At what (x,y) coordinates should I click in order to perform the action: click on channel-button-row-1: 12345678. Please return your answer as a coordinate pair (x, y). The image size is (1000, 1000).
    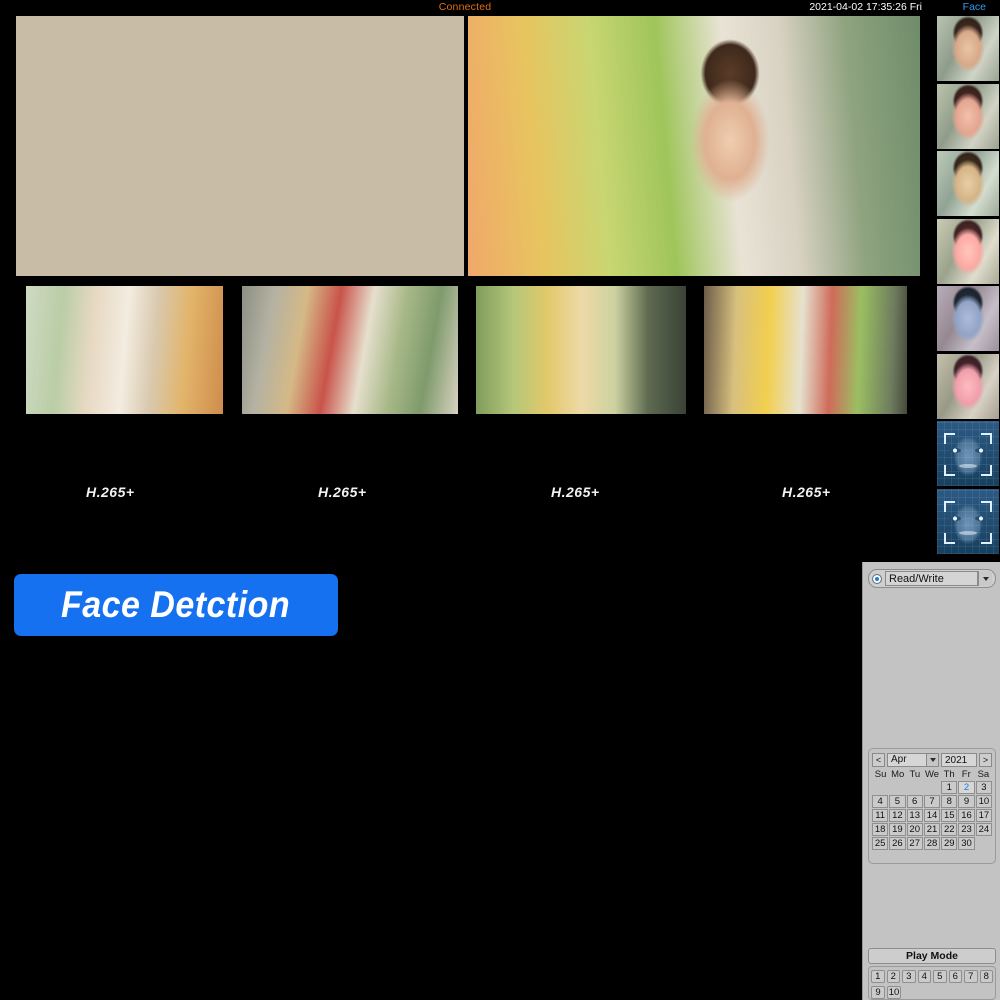
    Looking at the image, I should click on (932, 976).